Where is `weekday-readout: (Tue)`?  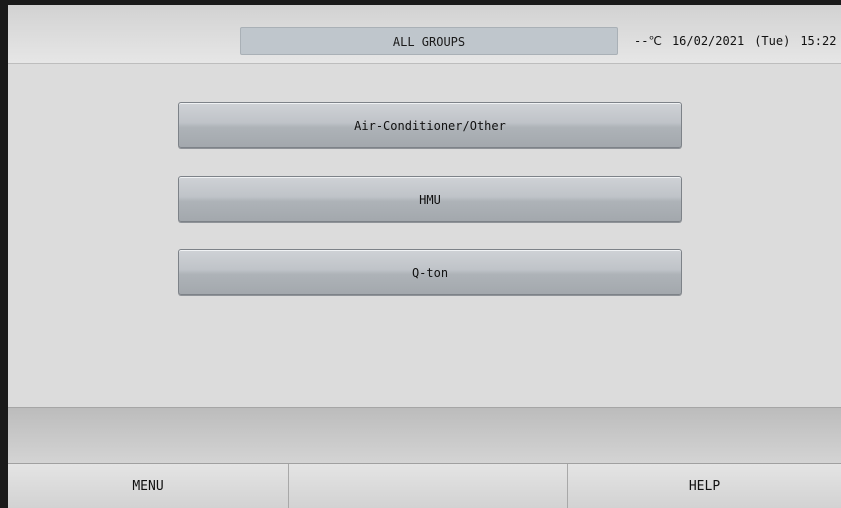
weekday-readout: (Tue) is located at coordinates (772, 41).